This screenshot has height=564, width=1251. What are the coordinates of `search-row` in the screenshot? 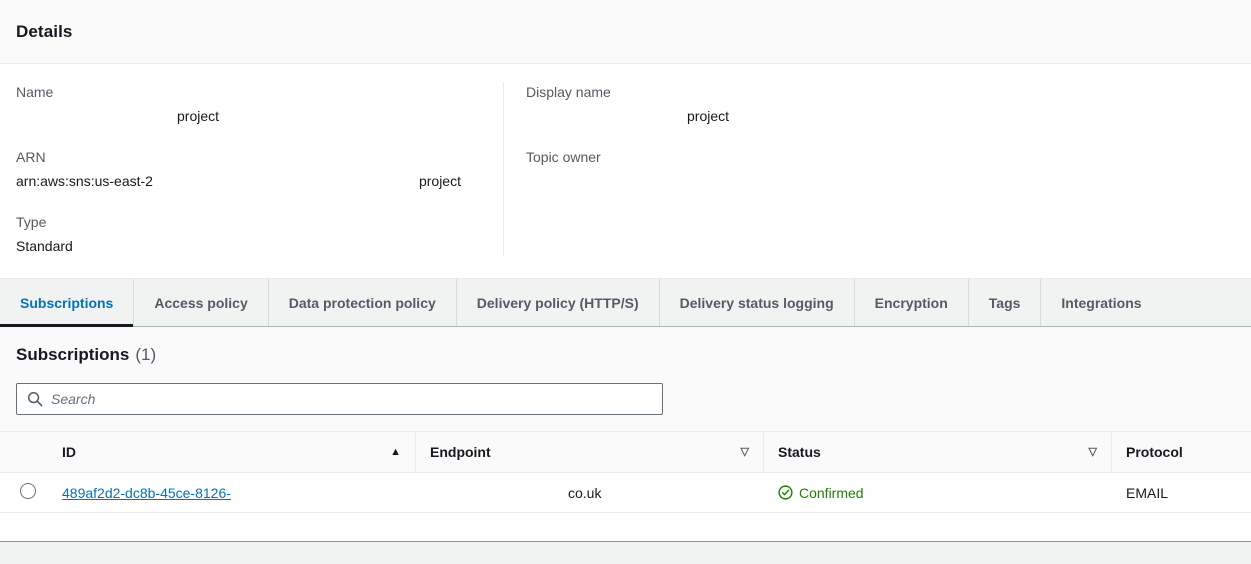 It's located at (625, 399).